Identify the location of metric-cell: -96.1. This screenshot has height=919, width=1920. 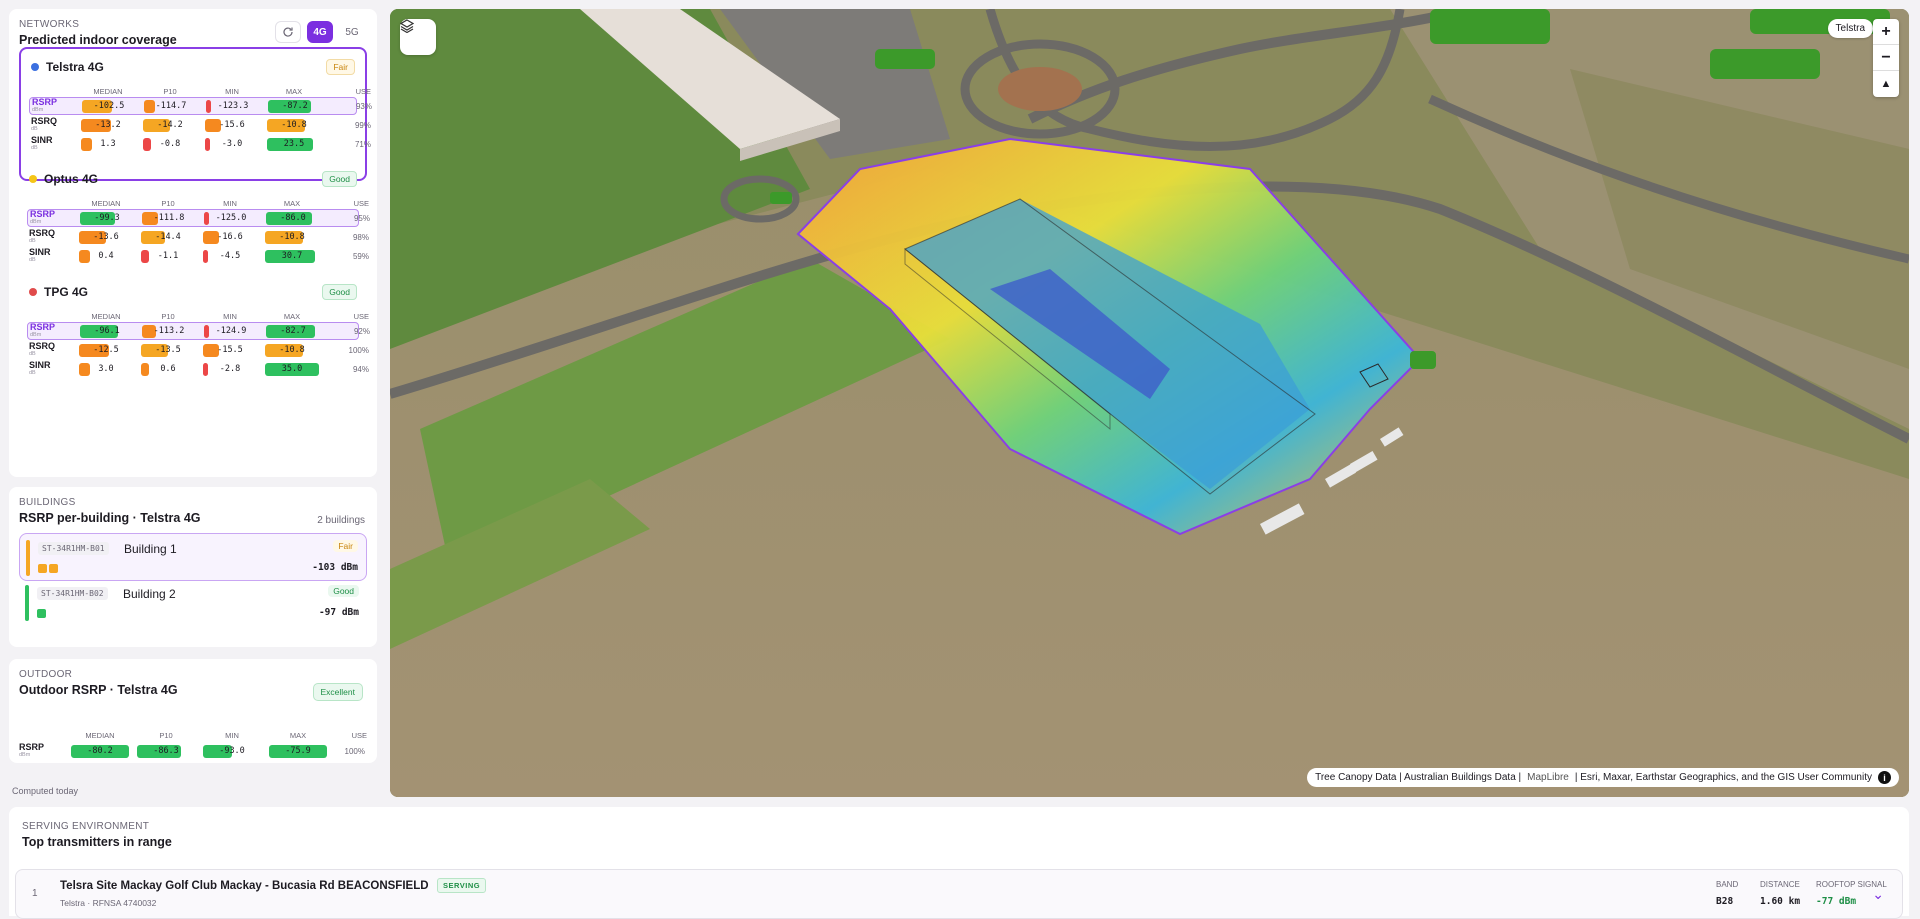
(107, 331).